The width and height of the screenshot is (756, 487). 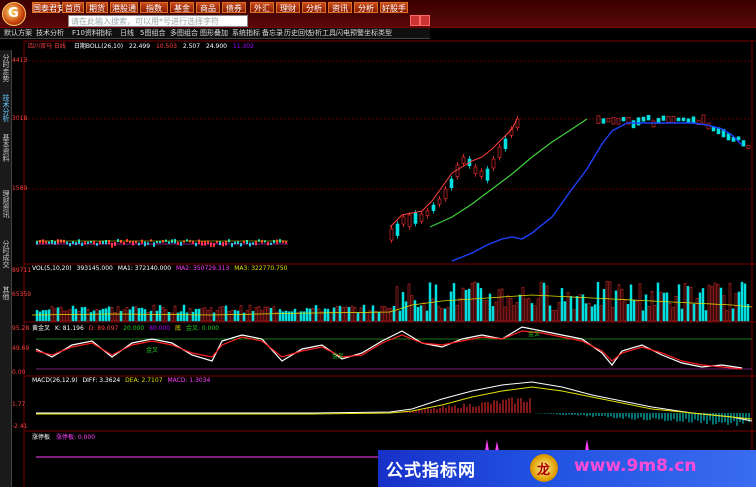 I want to click on tool-indicator: 指标, so click(x=105, y=33).